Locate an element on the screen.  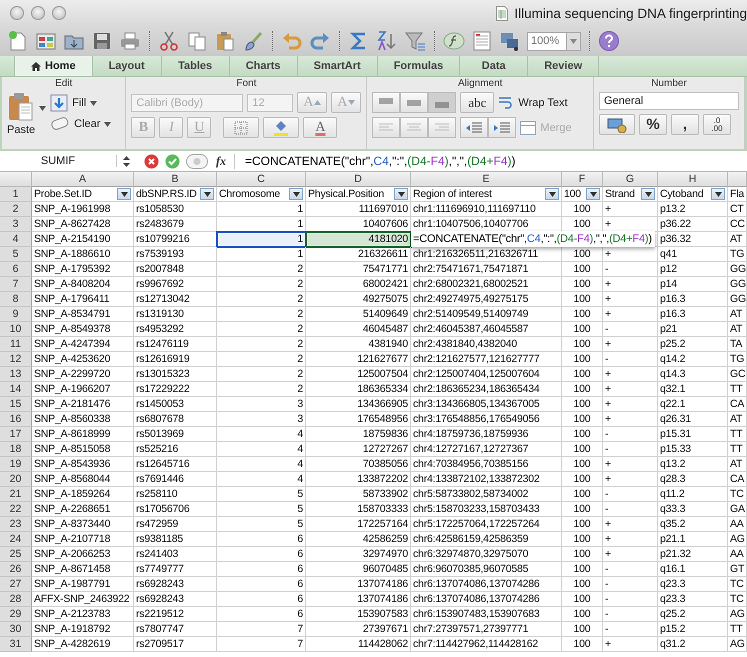
comma-button: , is located at coordinates (685, 124).